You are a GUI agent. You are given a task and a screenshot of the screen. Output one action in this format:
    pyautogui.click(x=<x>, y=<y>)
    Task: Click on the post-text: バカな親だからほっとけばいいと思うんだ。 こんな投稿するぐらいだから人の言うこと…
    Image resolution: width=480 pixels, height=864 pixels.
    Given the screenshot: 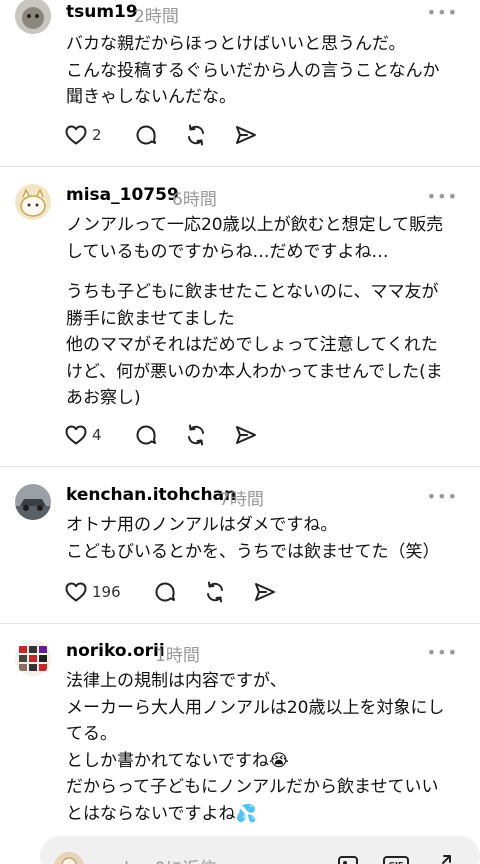 What is the action you would take?
    pyautogui.click(x=253, y=70)
    